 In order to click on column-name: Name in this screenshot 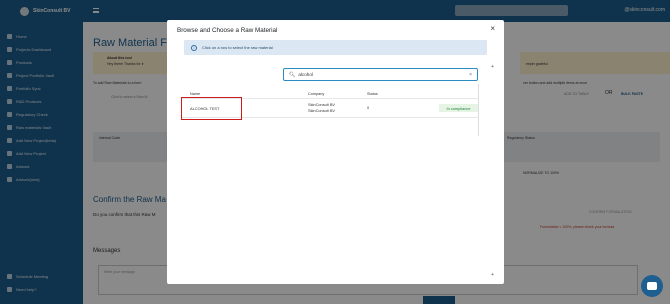, I will do `click(195, 94)`.